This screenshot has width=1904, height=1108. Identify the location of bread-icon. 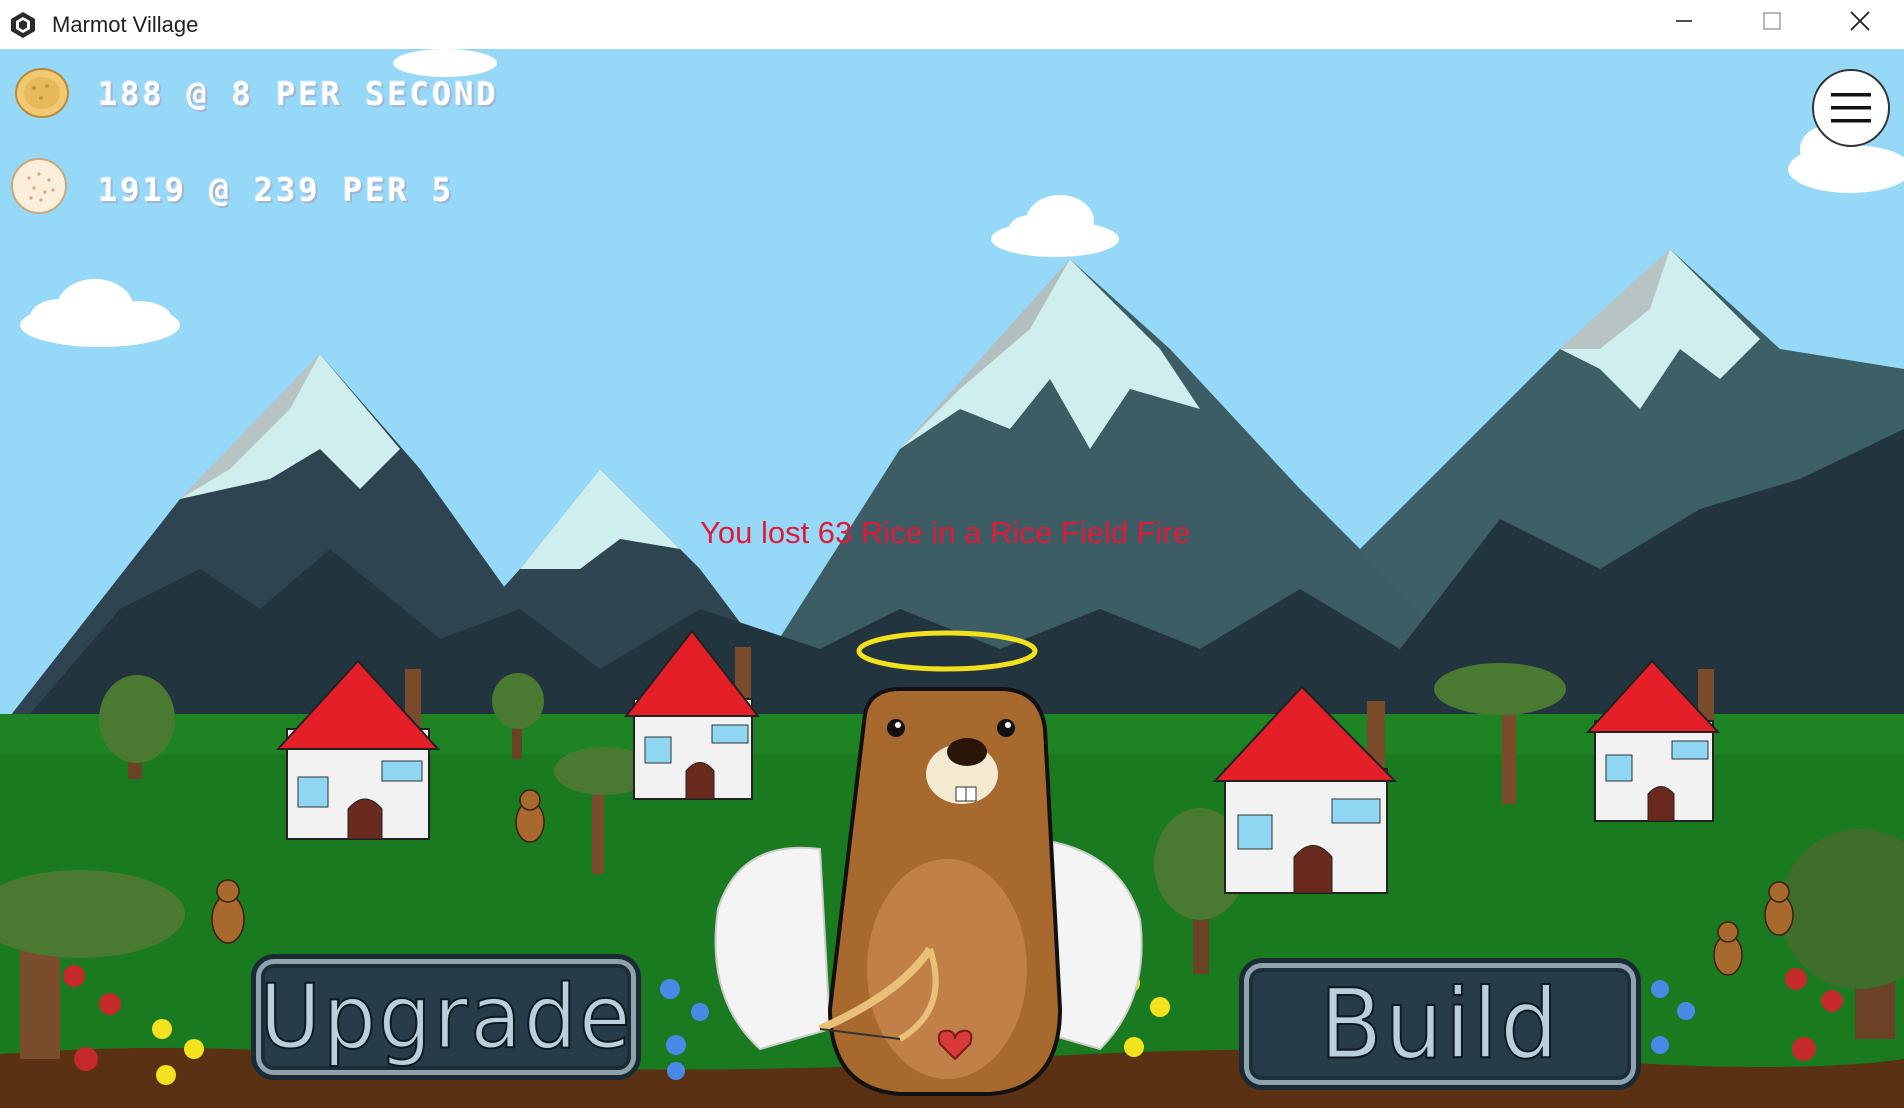
(42, 95).